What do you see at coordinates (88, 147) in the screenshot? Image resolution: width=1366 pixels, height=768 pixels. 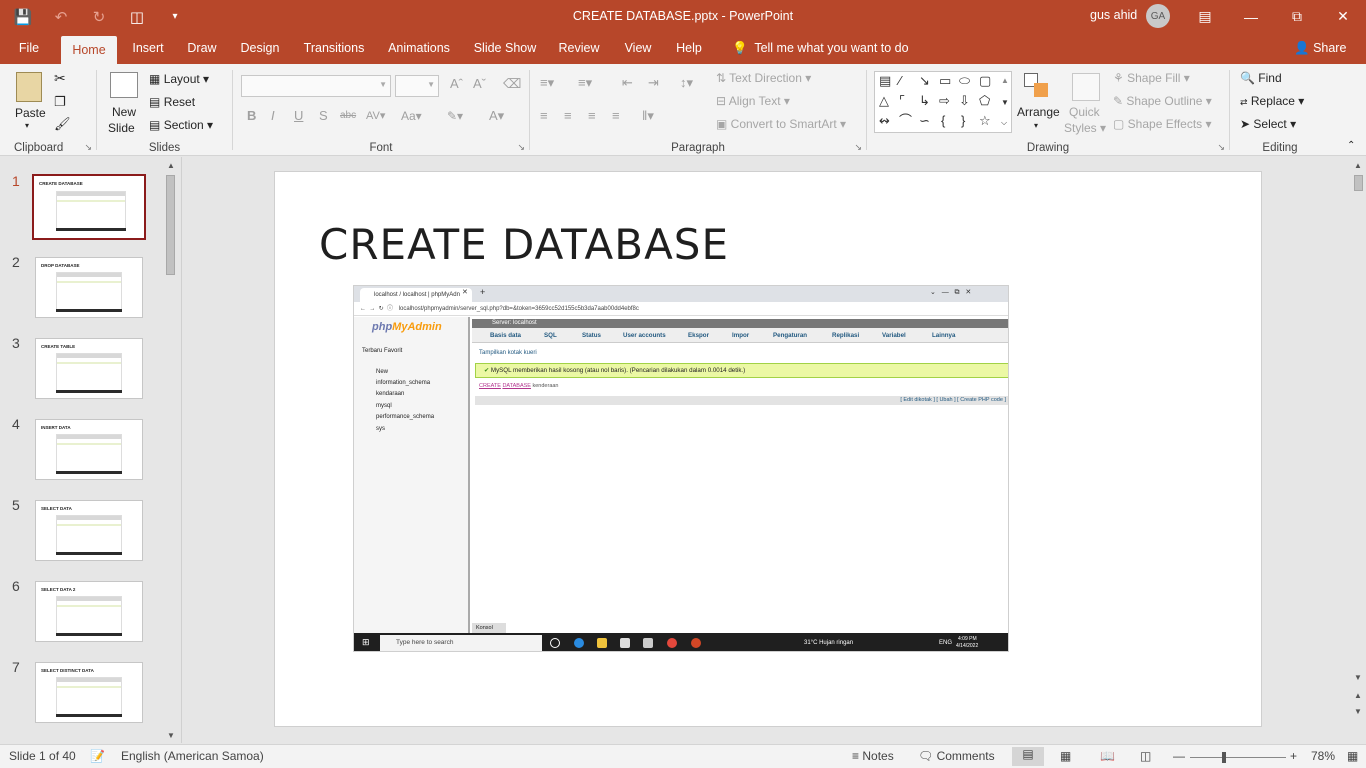 I see `clipboard-launcher-icon: ↘` at bounding box center [88, 147].